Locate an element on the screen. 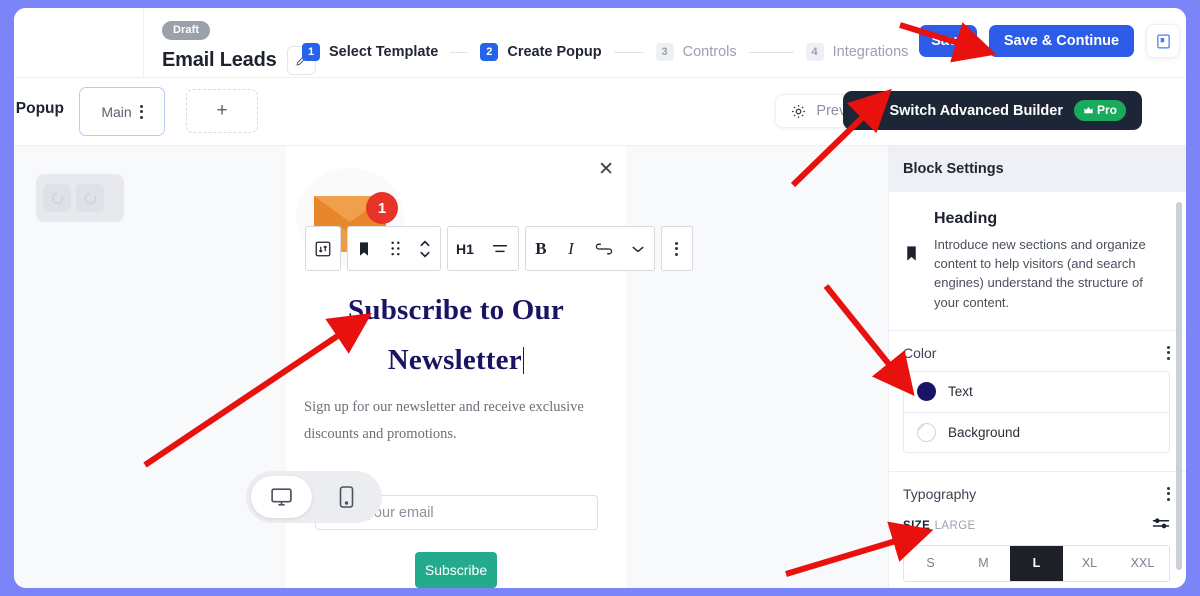  chain-link-icon is located at coordinates (604, 248).